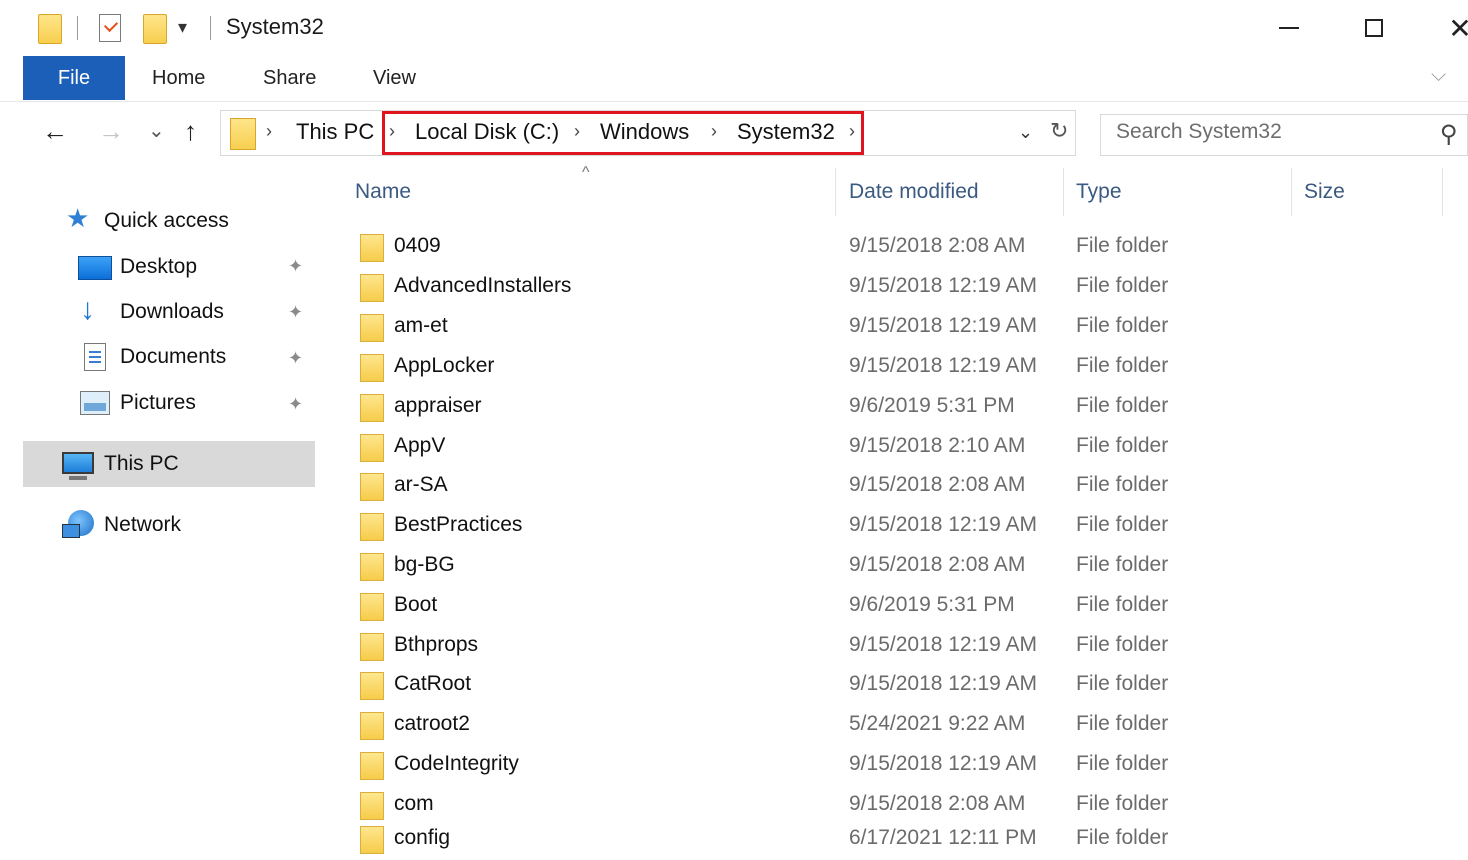 This screenshot has height=860, width=1468. Describe the element at coordinates (55, 131) in the screenshot. I see `back-button: ←` at that location.